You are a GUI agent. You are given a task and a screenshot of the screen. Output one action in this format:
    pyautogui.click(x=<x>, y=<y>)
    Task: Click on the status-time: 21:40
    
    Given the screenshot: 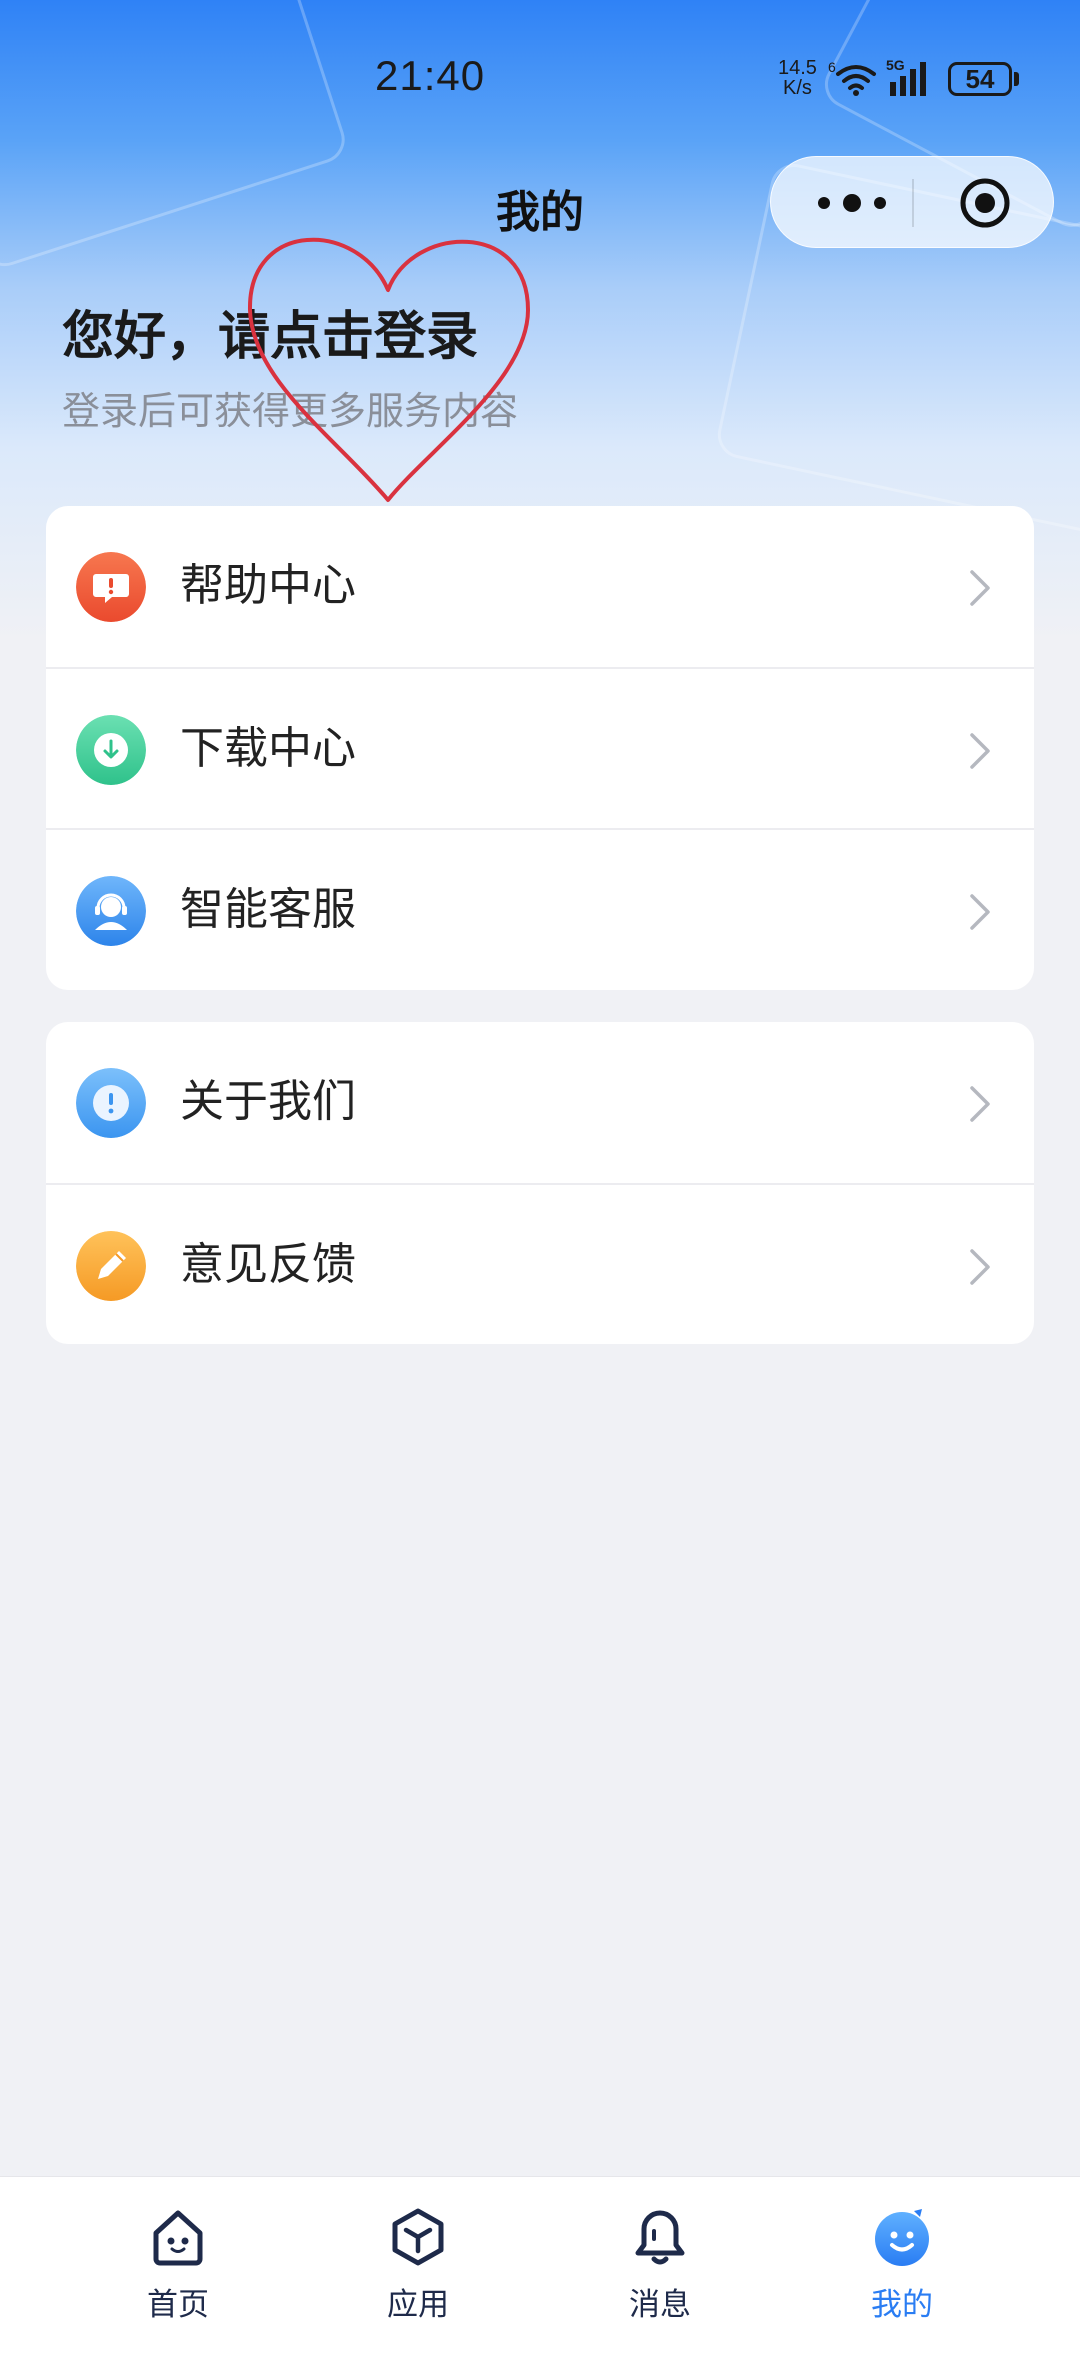 What is the action you would take?
    pyautogui.click(x=430, y=75)
    